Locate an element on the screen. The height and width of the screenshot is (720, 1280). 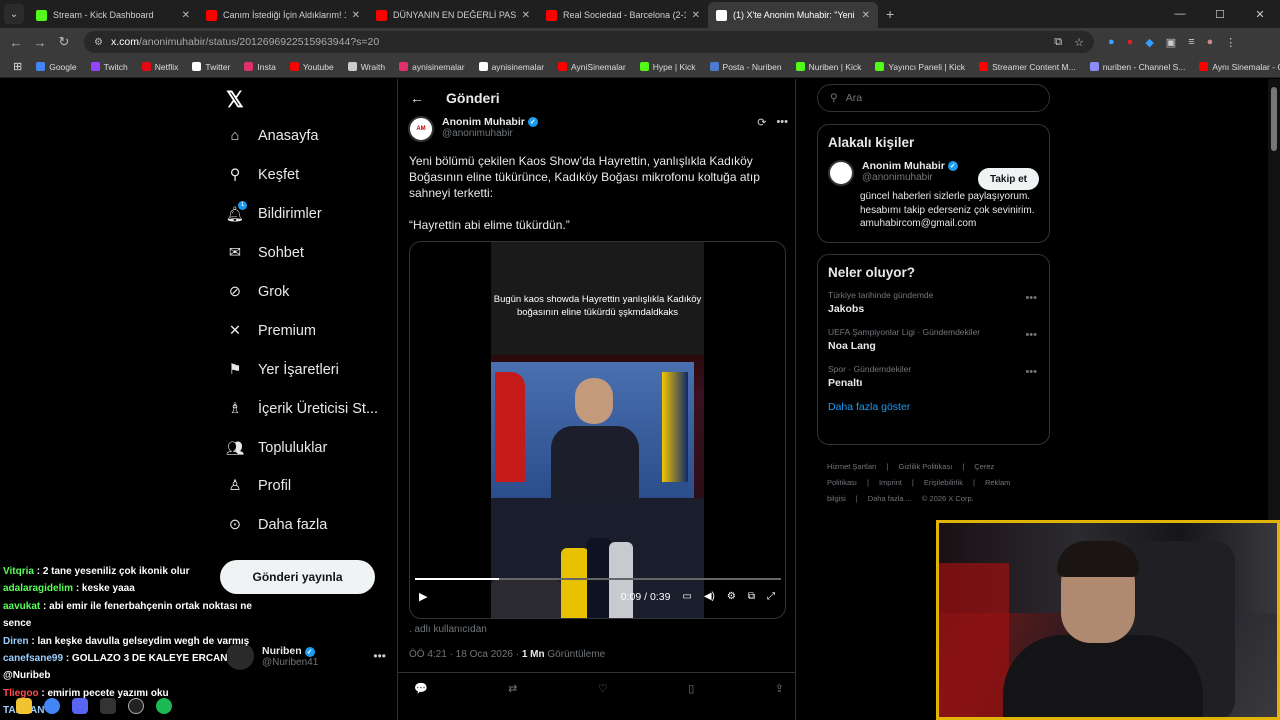
fullscreen-icon: ⤢ is located at coordinates (771, 596).